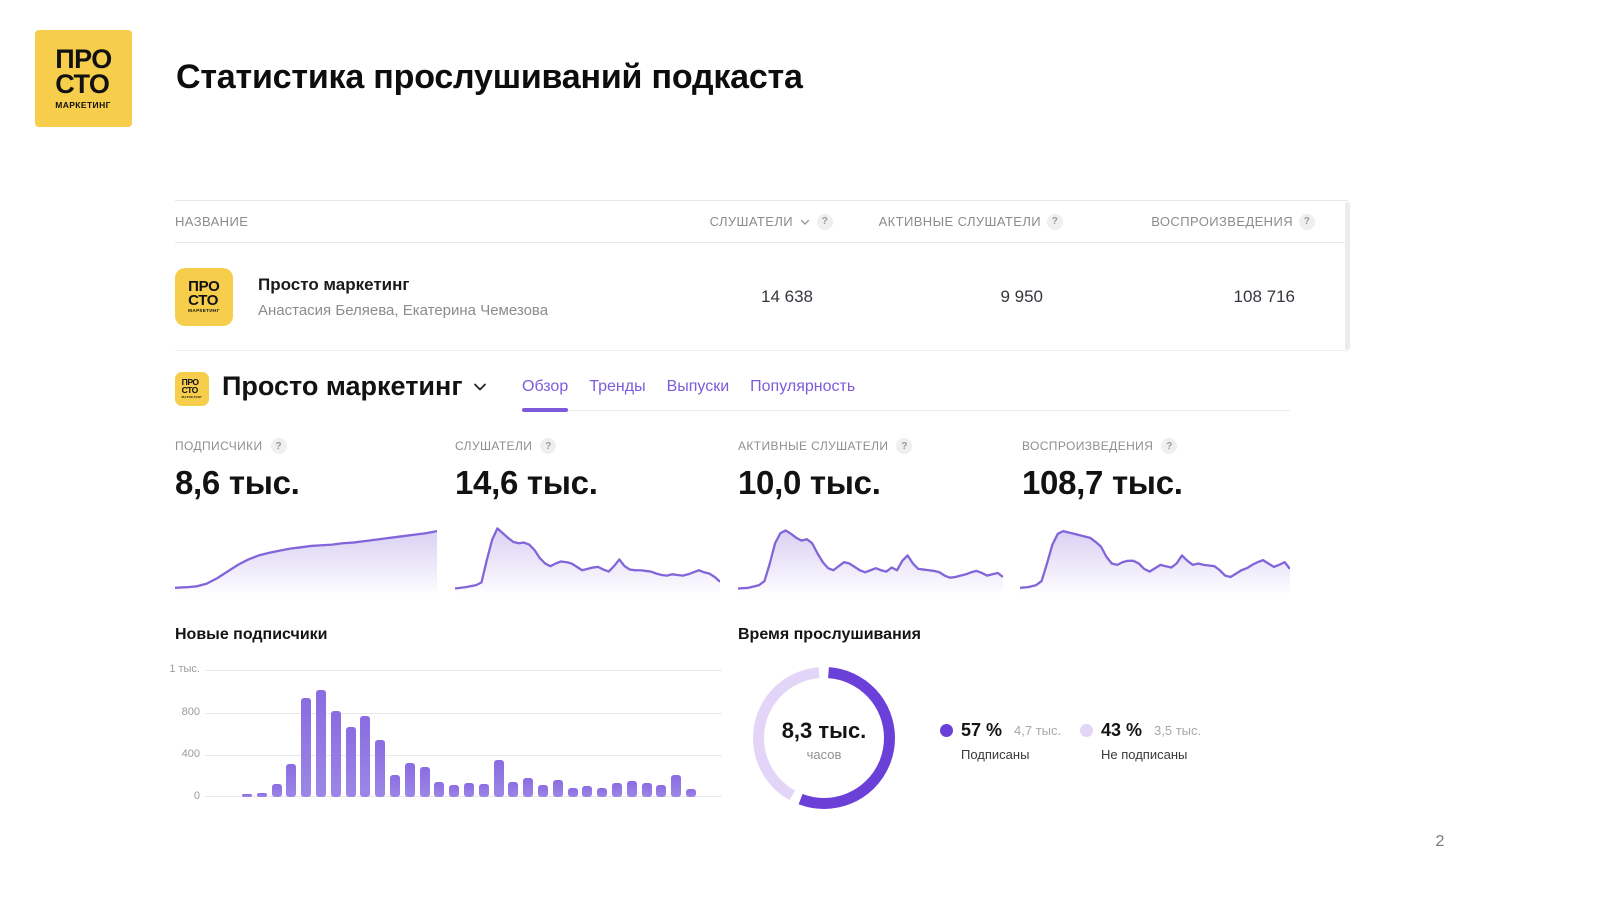  I want to click on page-number: 2, so click(1440, 841).